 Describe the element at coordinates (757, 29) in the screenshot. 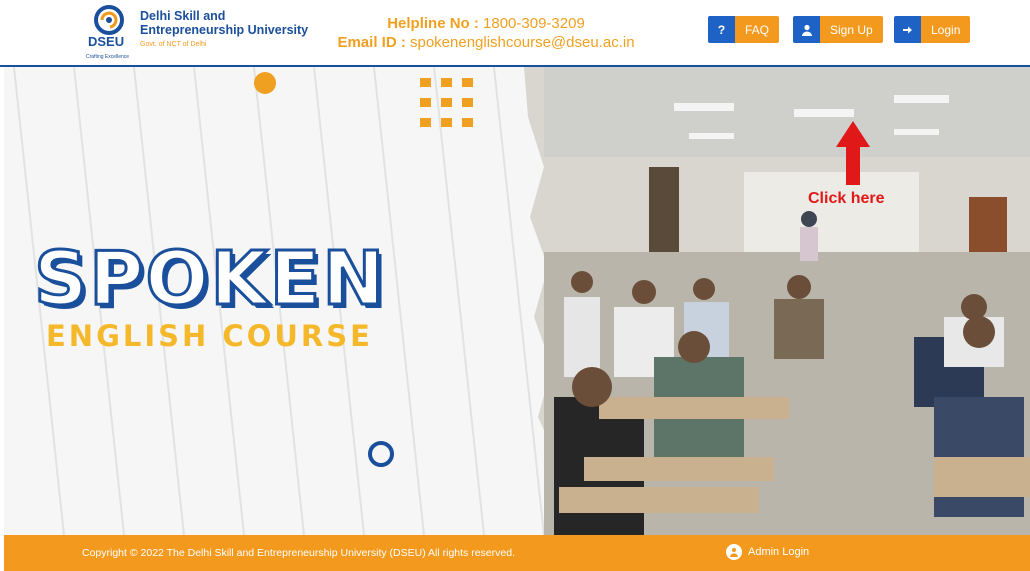

I see `faq-label: FAQ` at that location.